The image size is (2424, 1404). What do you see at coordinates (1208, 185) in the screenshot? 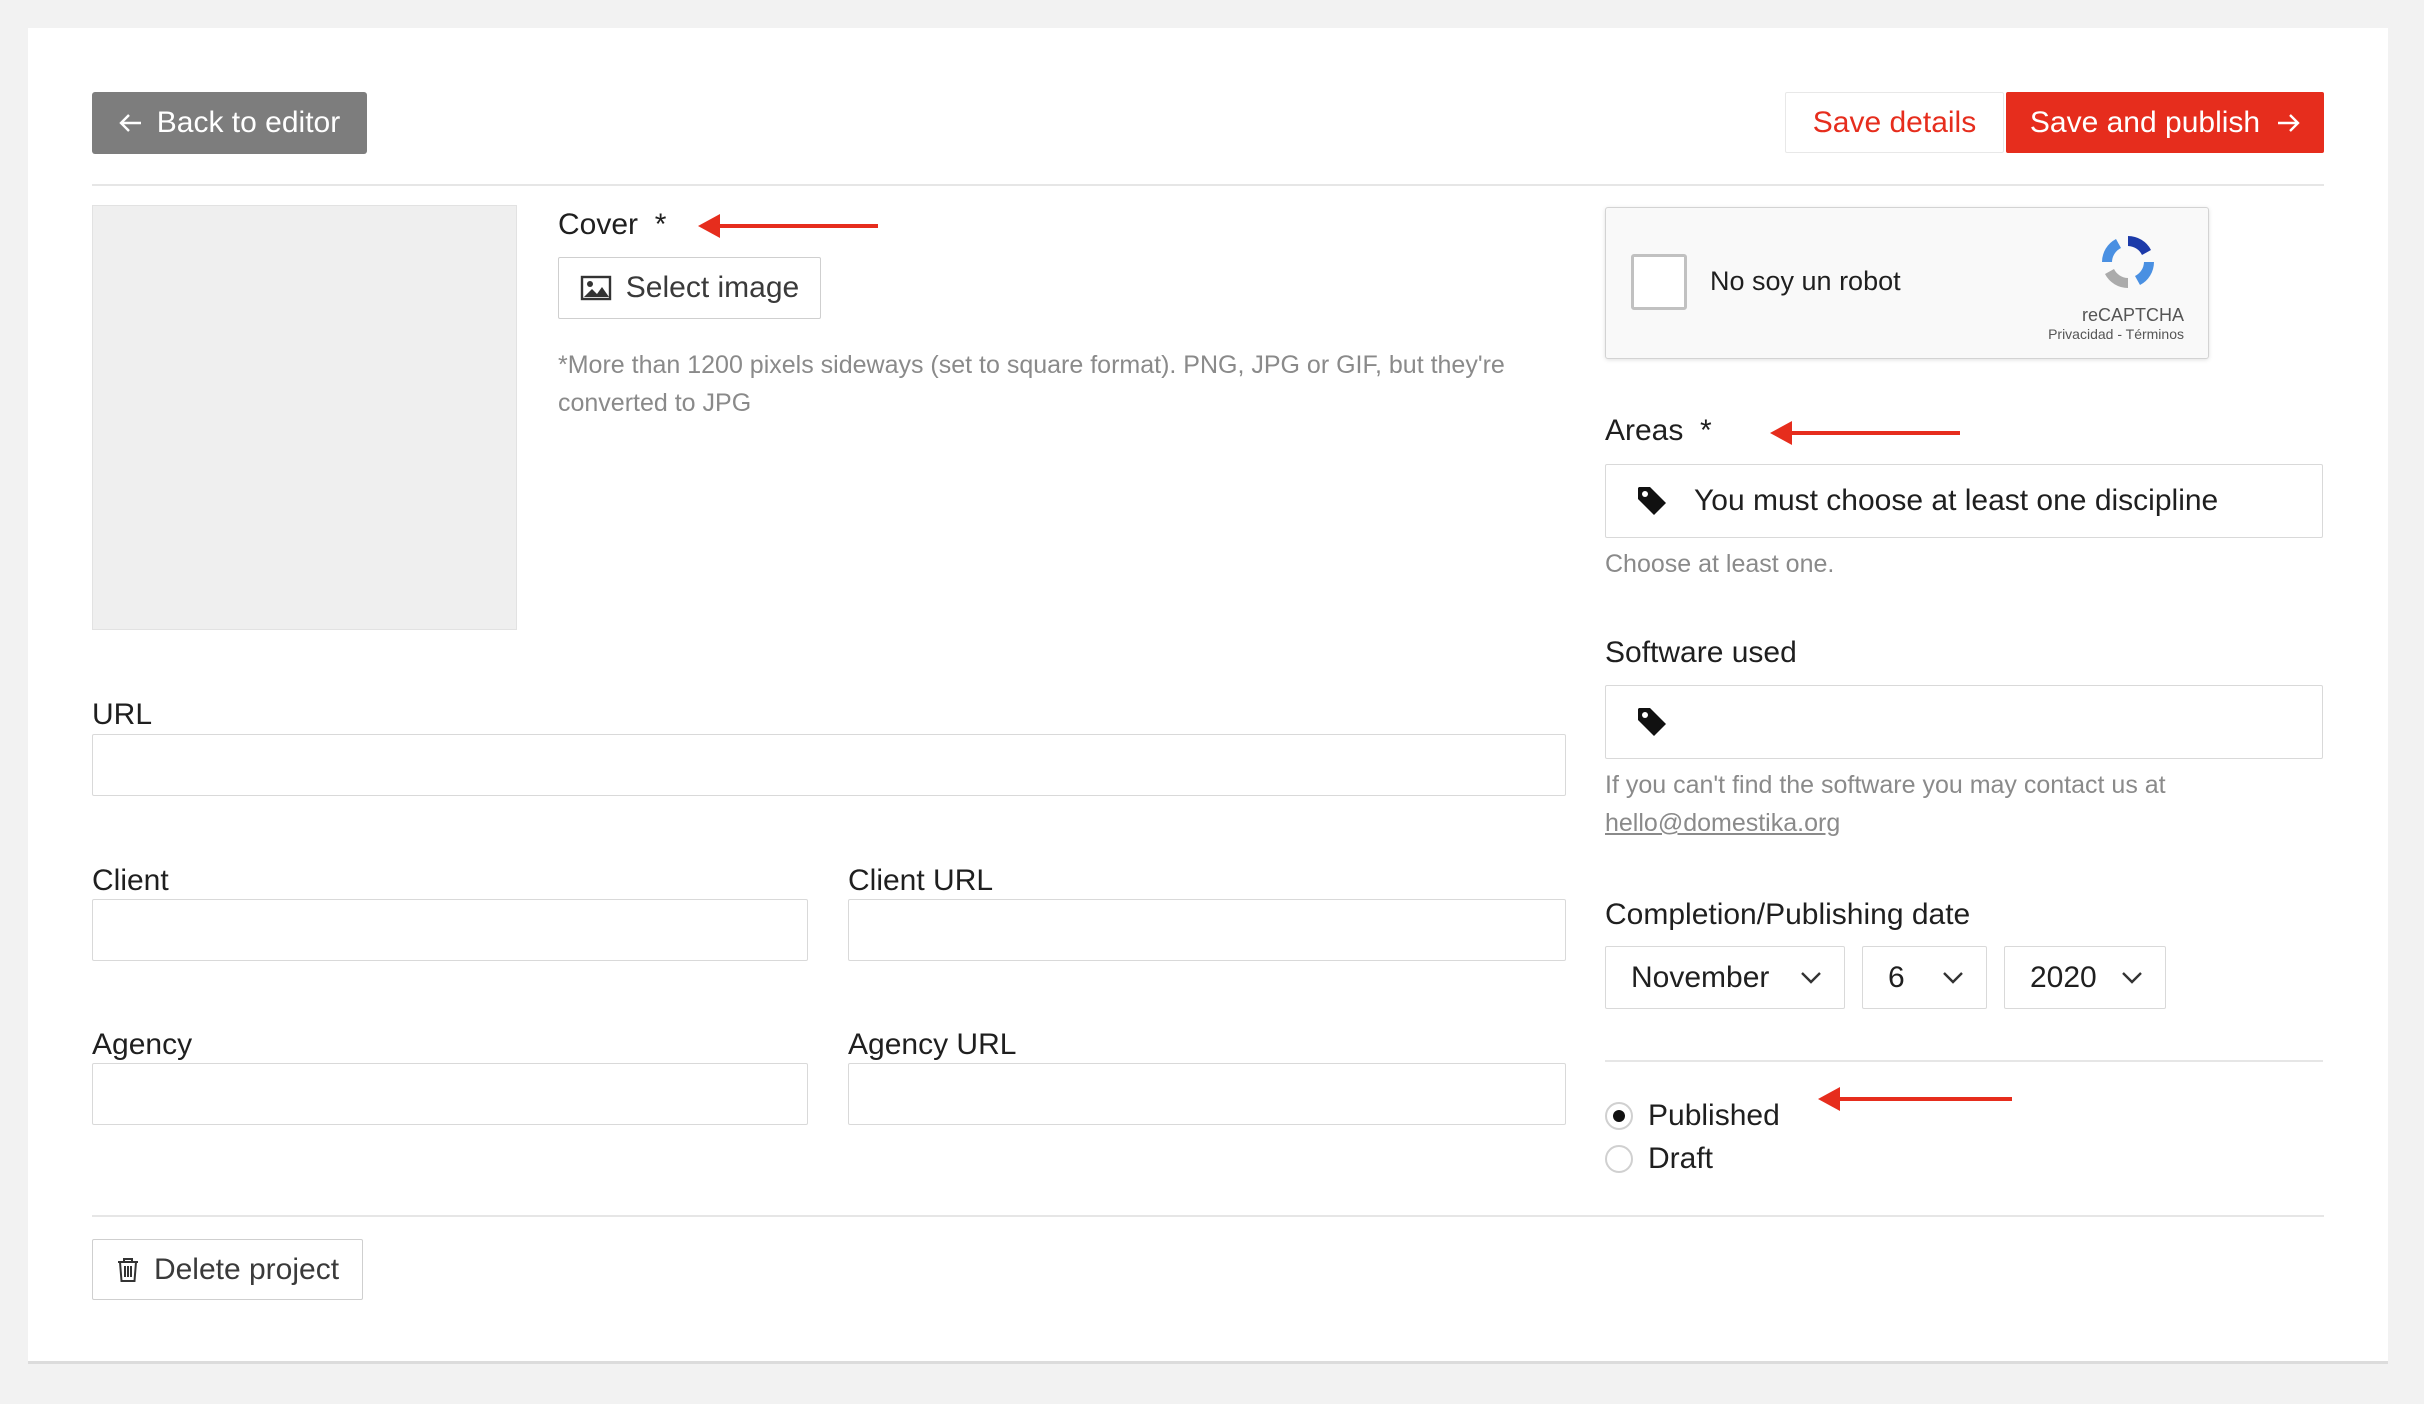
I see `top-divider` at bounding box center [1208, 185].